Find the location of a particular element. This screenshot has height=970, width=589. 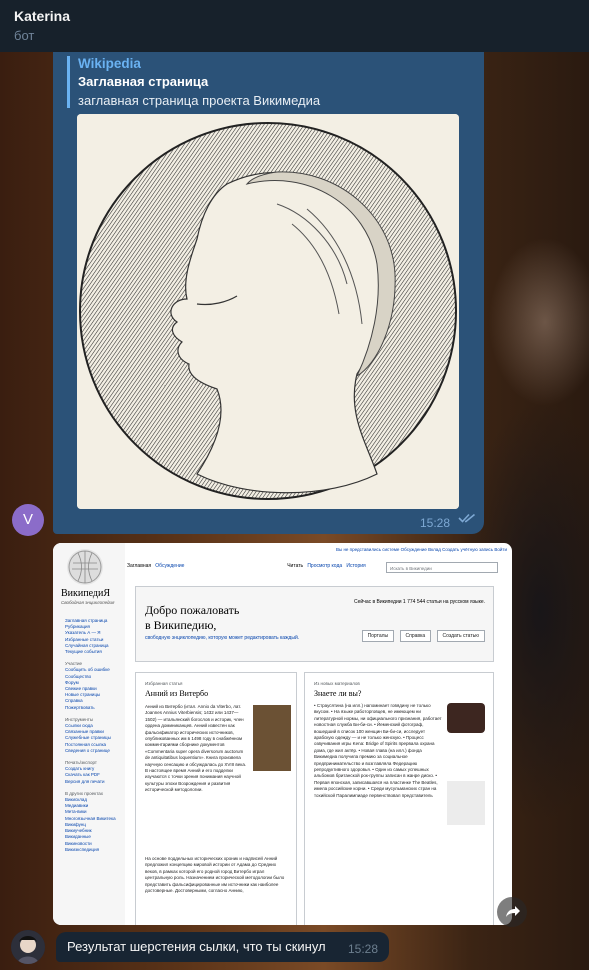

wiki-nav-link: Викиэкспедиция is located at coordinates (94, 850).